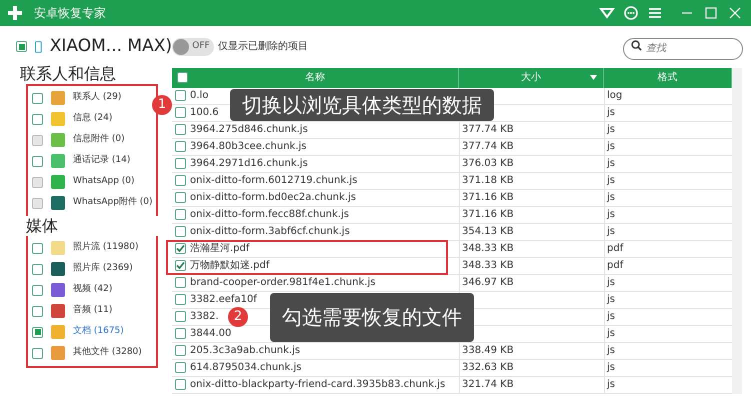 The height and width of the screenshot is (400, 751). Describe the element at coordinates (15, 13) in the screenshot. I see `logo-icon` at that location.